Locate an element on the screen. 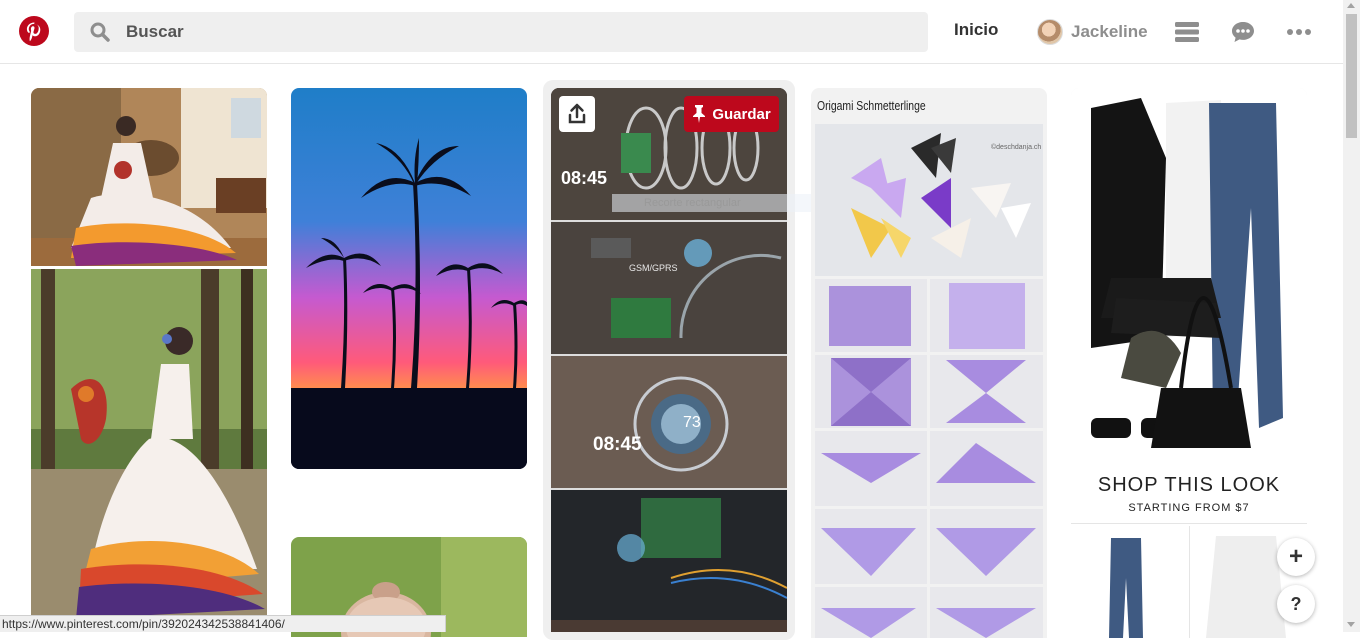  pin-palm-sunset is located at coordinates (409, 278).